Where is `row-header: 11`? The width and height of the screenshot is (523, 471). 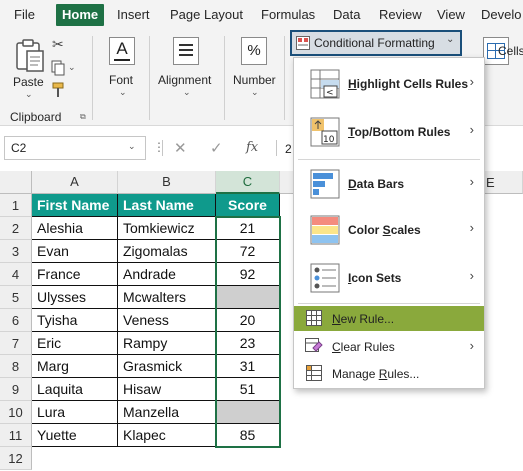 row-header: 11 is located at coordinates (16, 435).